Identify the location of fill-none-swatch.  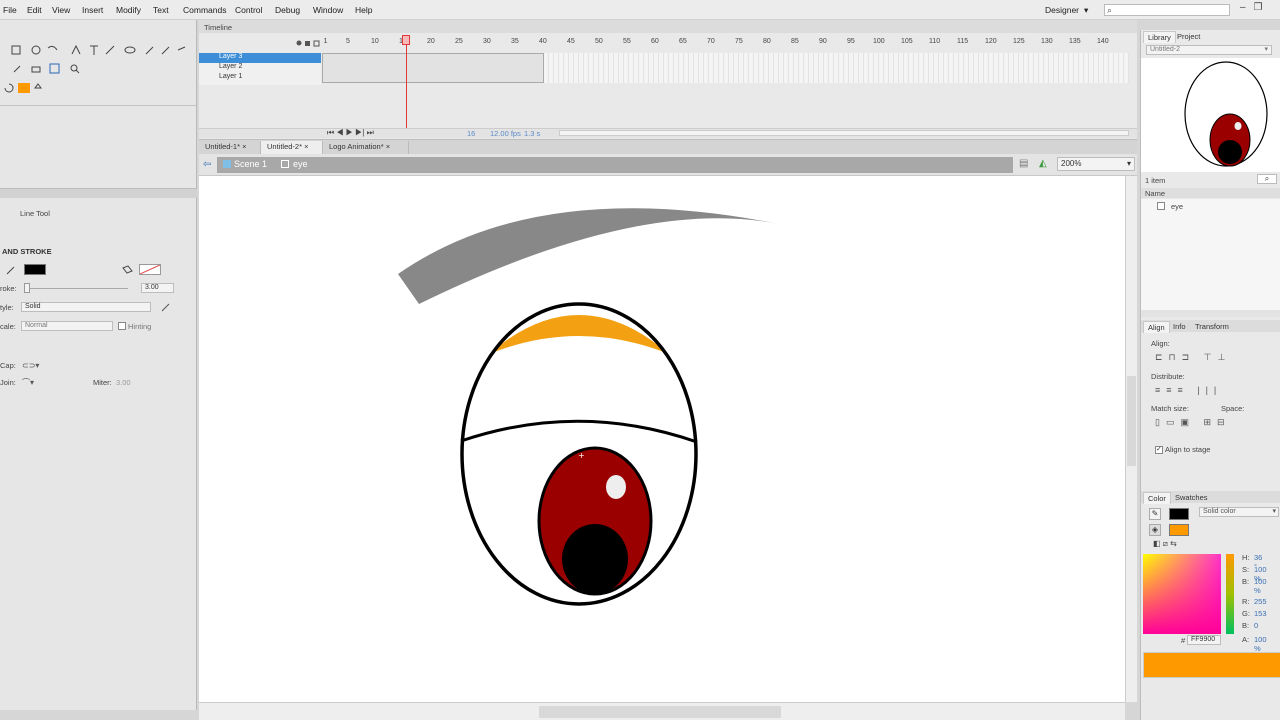
(150, 269).